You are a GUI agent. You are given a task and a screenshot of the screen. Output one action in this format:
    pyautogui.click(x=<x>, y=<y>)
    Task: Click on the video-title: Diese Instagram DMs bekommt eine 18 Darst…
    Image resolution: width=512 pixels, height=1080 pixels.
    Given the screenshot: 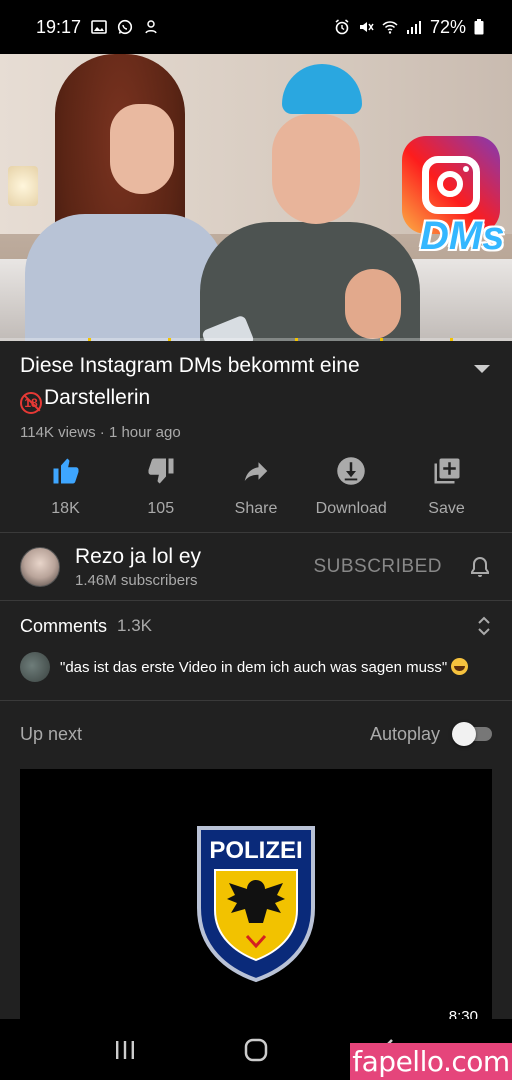 What is the action you would take?
    pyautogui.click(x=230, y=382)
    